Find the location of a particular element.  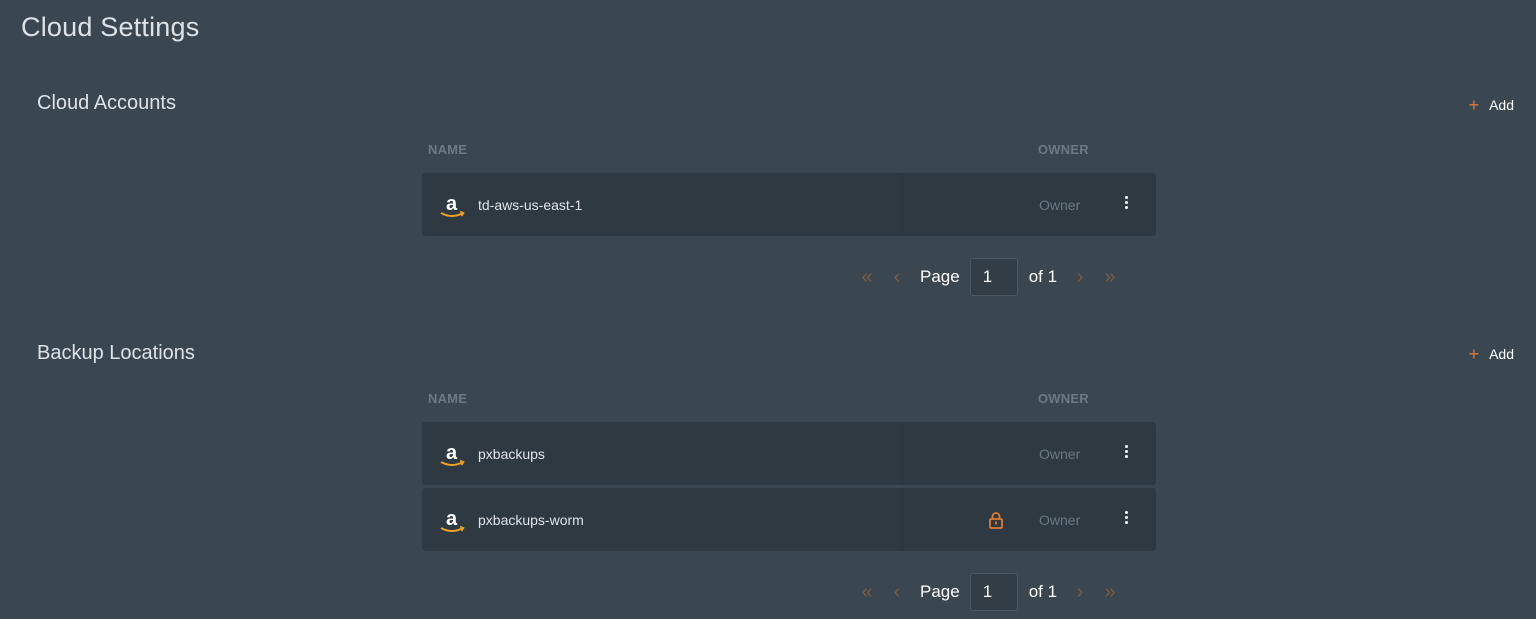

backup-locations-pagination: « ‹ Page of 1 › » is located at coordinates (988, 592).